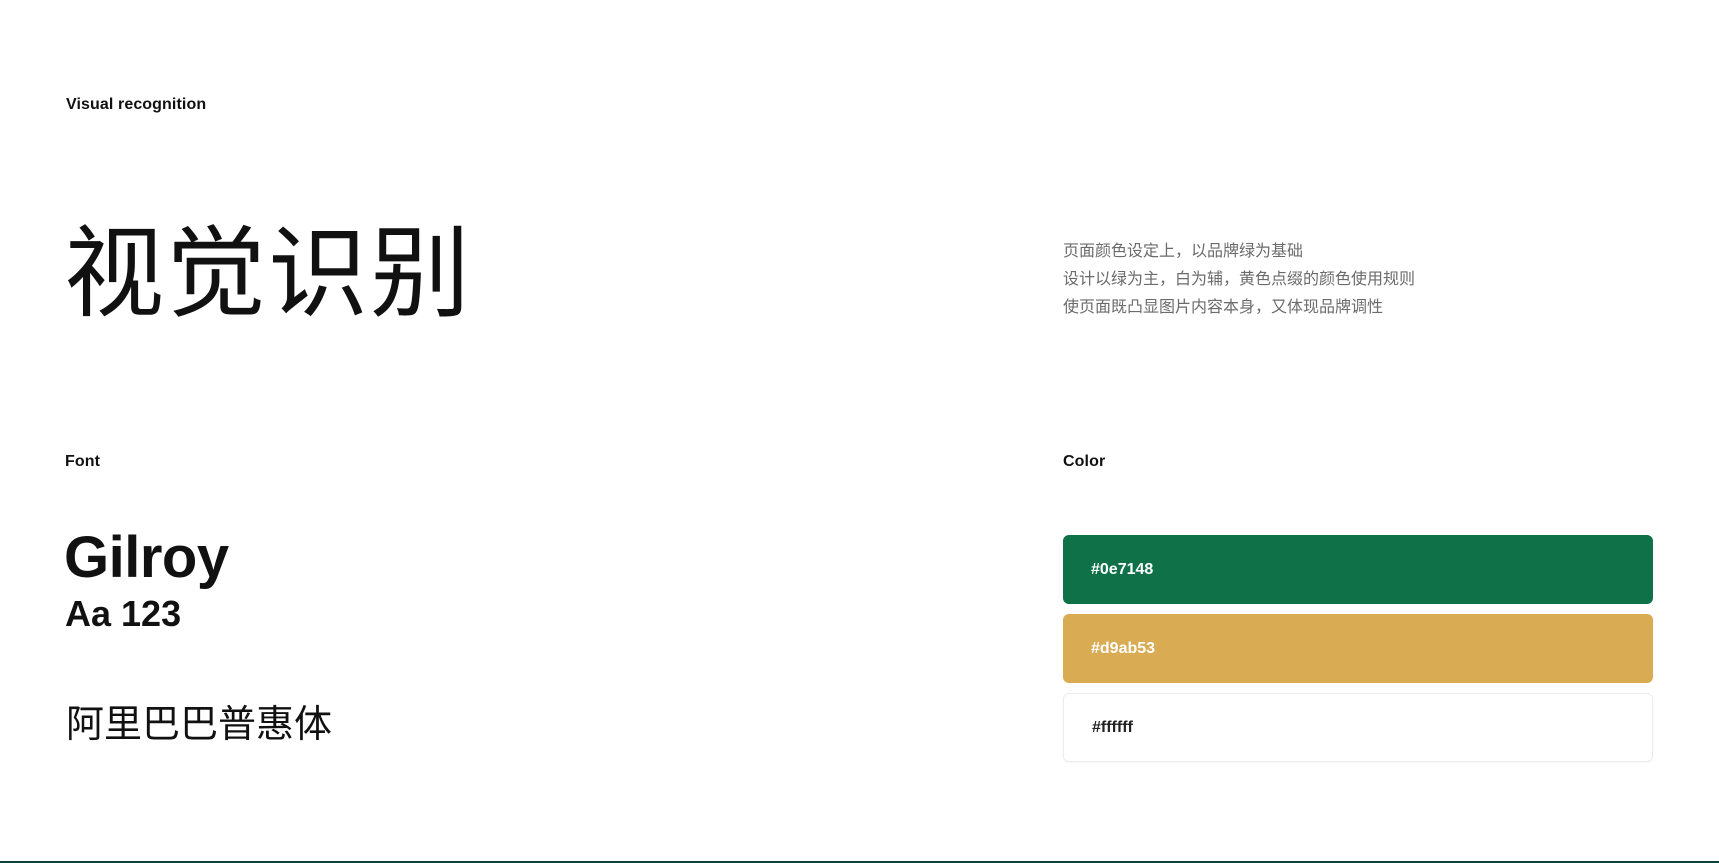 Image resolution: width=1719 pixels, height=863 pixels. I want to click on color-section-label: Color, so click(1084, 461).